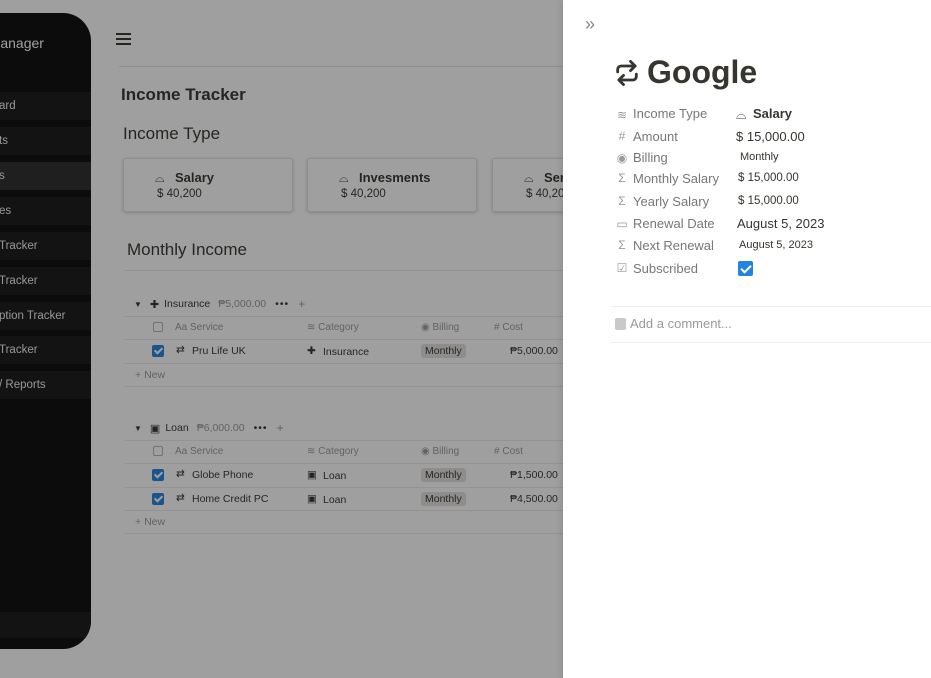 This screenshot has width=931, height=678. What do you see at coordinates (671, 201) in the screenshot?
I see `property-label-yearly-salary: Yearly Salary` at bounding box center [671, 201].